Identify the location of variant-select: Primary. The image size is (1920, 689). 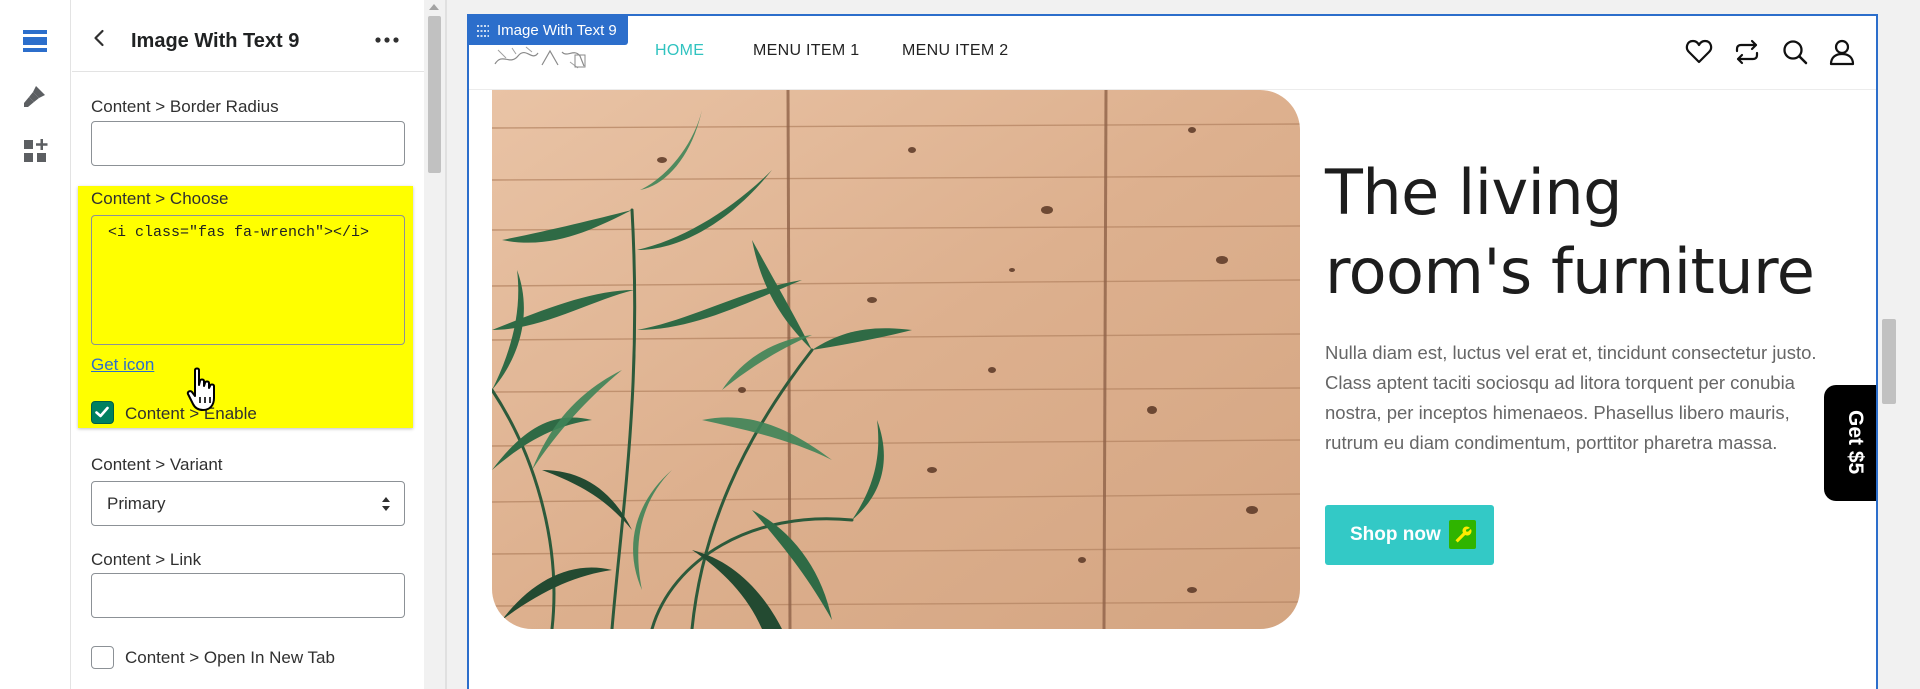
(248, 503).